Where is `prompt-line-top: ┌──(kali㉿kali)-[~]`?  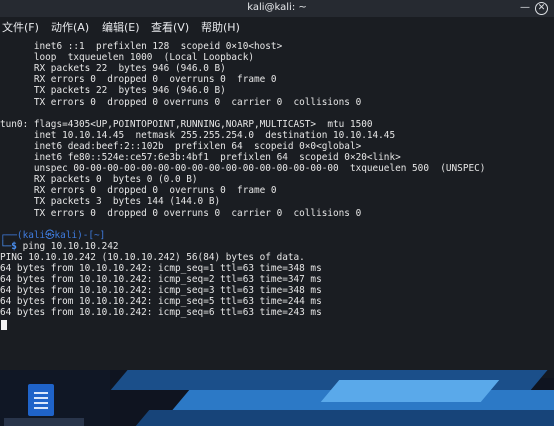
prompt-line-top: ┌──(kali㉿kali)-[~] is located at coordinates (52, 235).